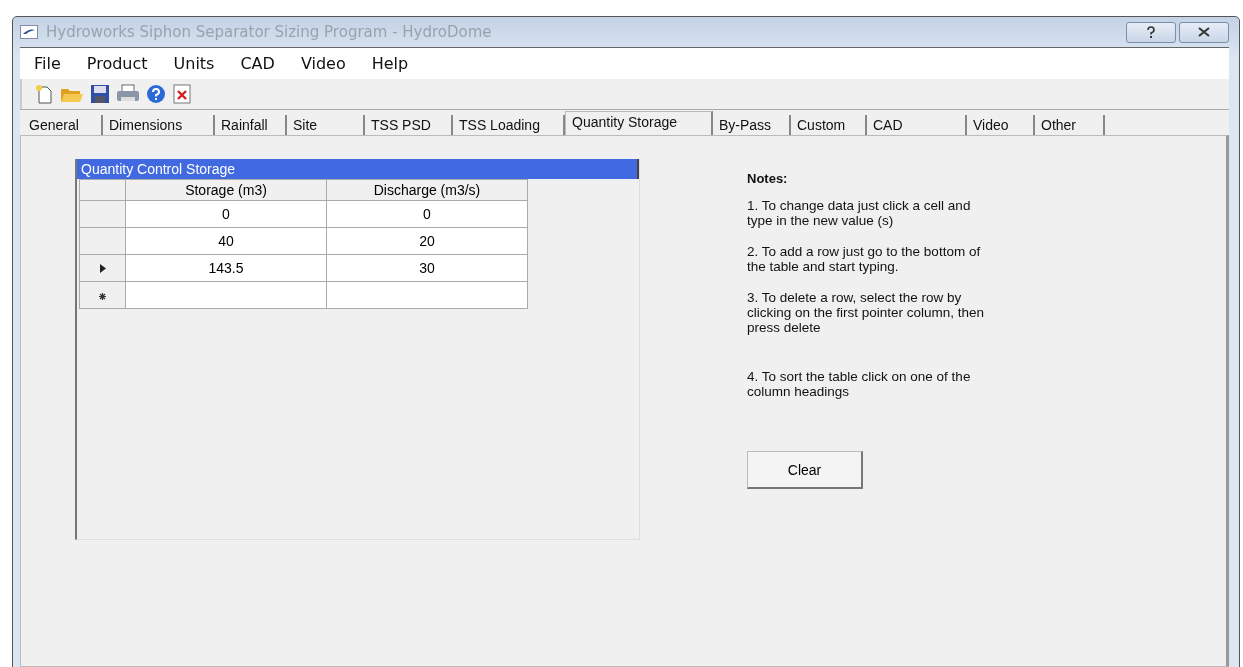 Image resolution: width=1243 pixels, height=667 pixels. What do you see at coordinates (427, 190) in the screenshot?
I see `column-header: Discharge (m3/s)` at bounding box center [427, 190].